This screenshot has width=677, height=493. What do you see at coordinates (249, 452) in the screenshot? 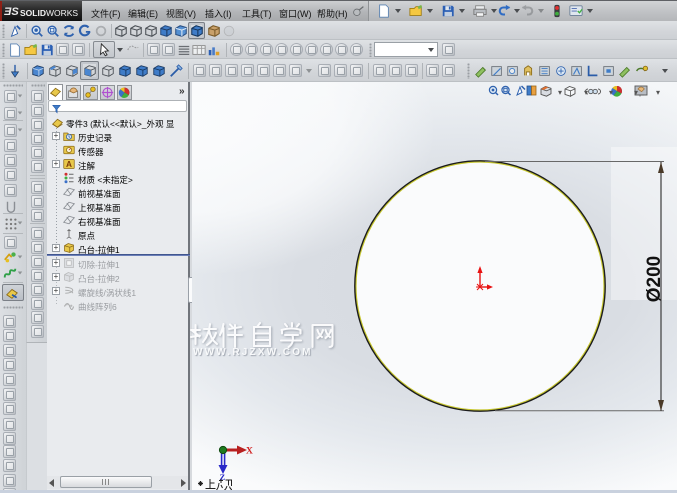
I see `svg-text: X` at bounding box center [249, 452].